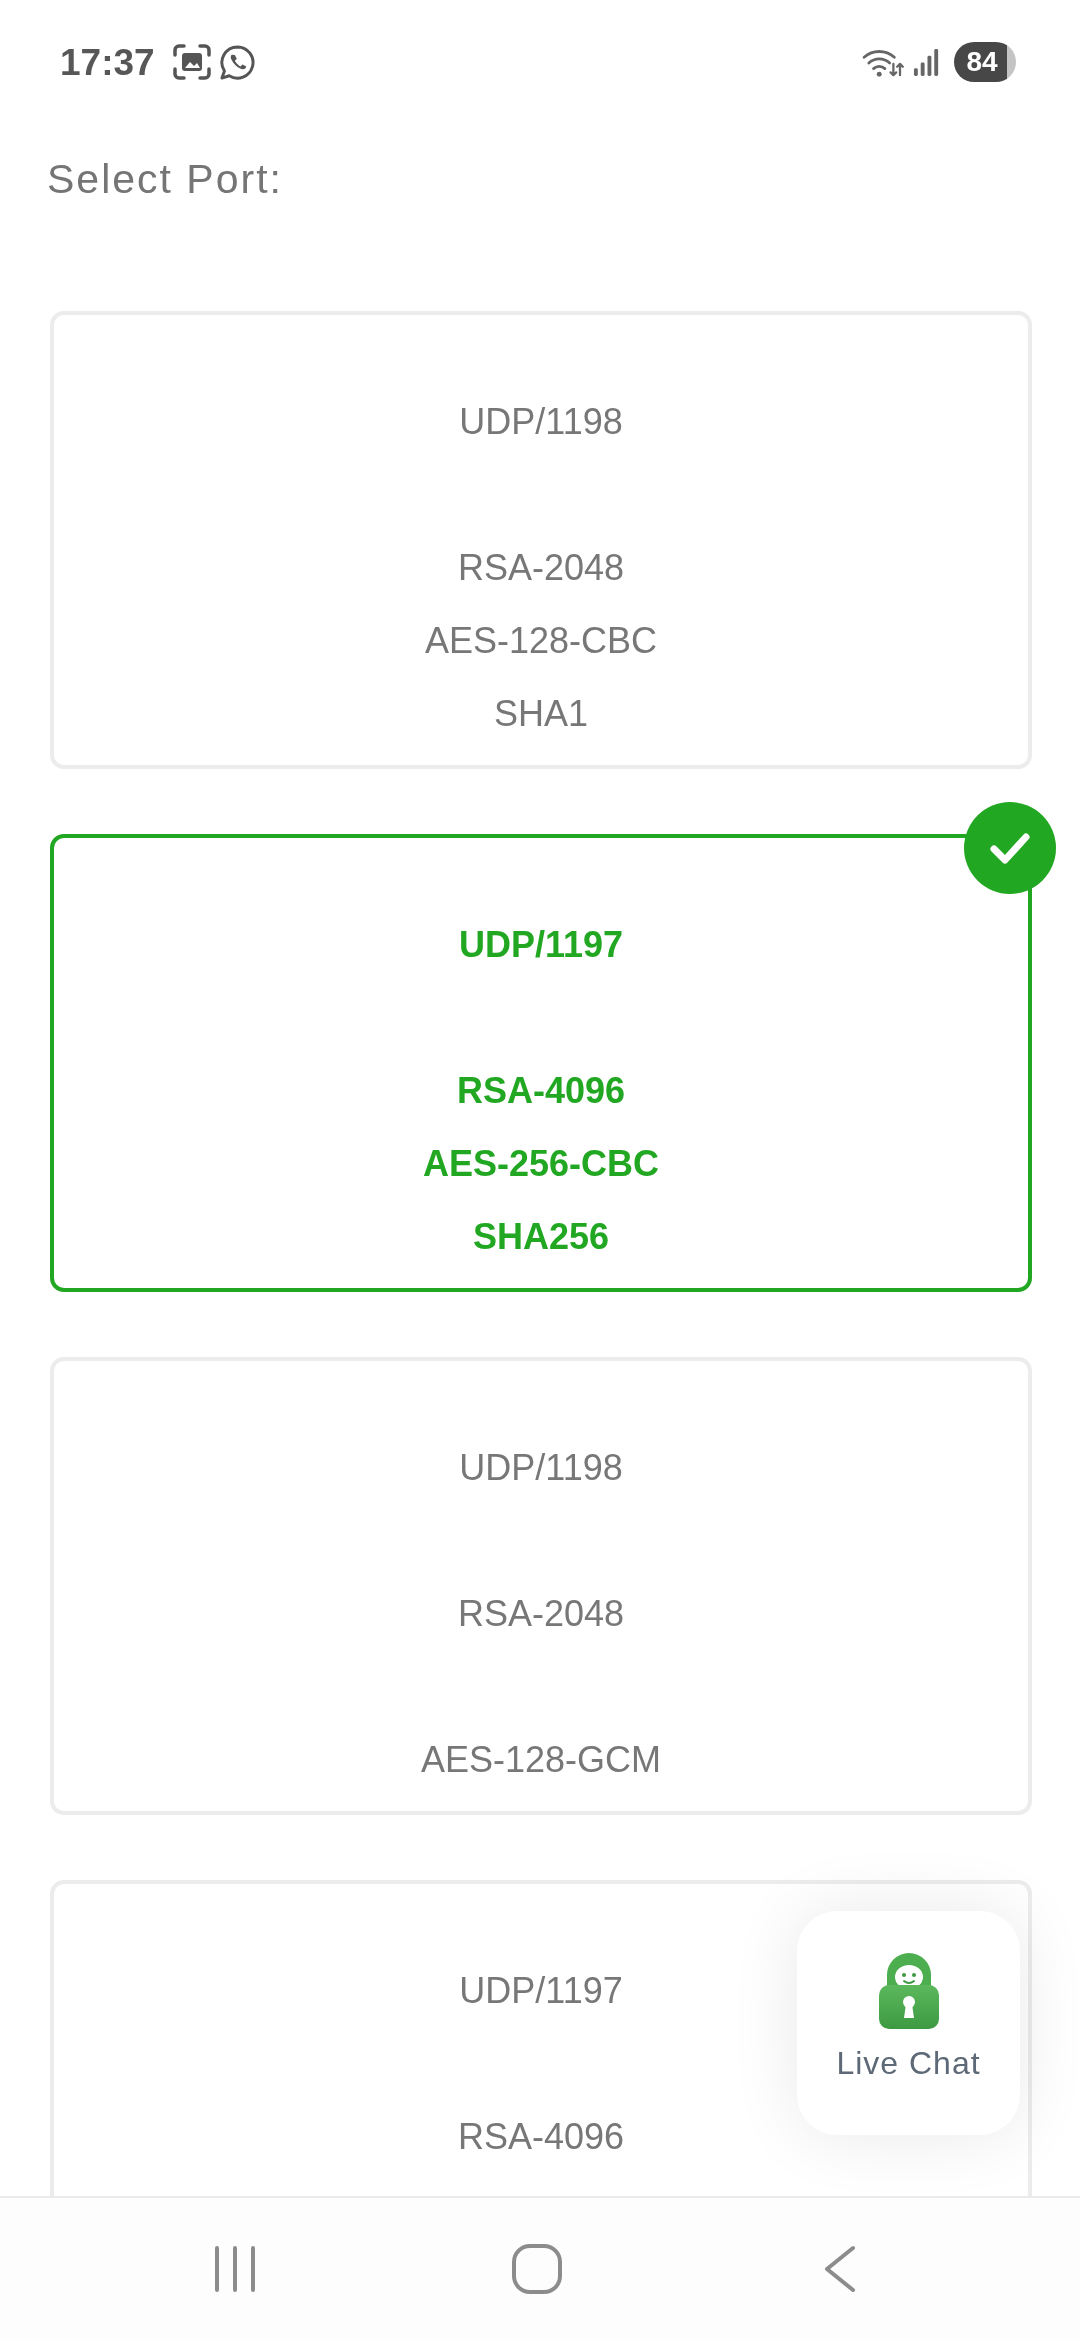 The height and width of the screenshot is (2340, 1080). Describe the element at coordinates (541, 1760) in the screenshot. I see `detail-text: AES-128-GCM` at that location.